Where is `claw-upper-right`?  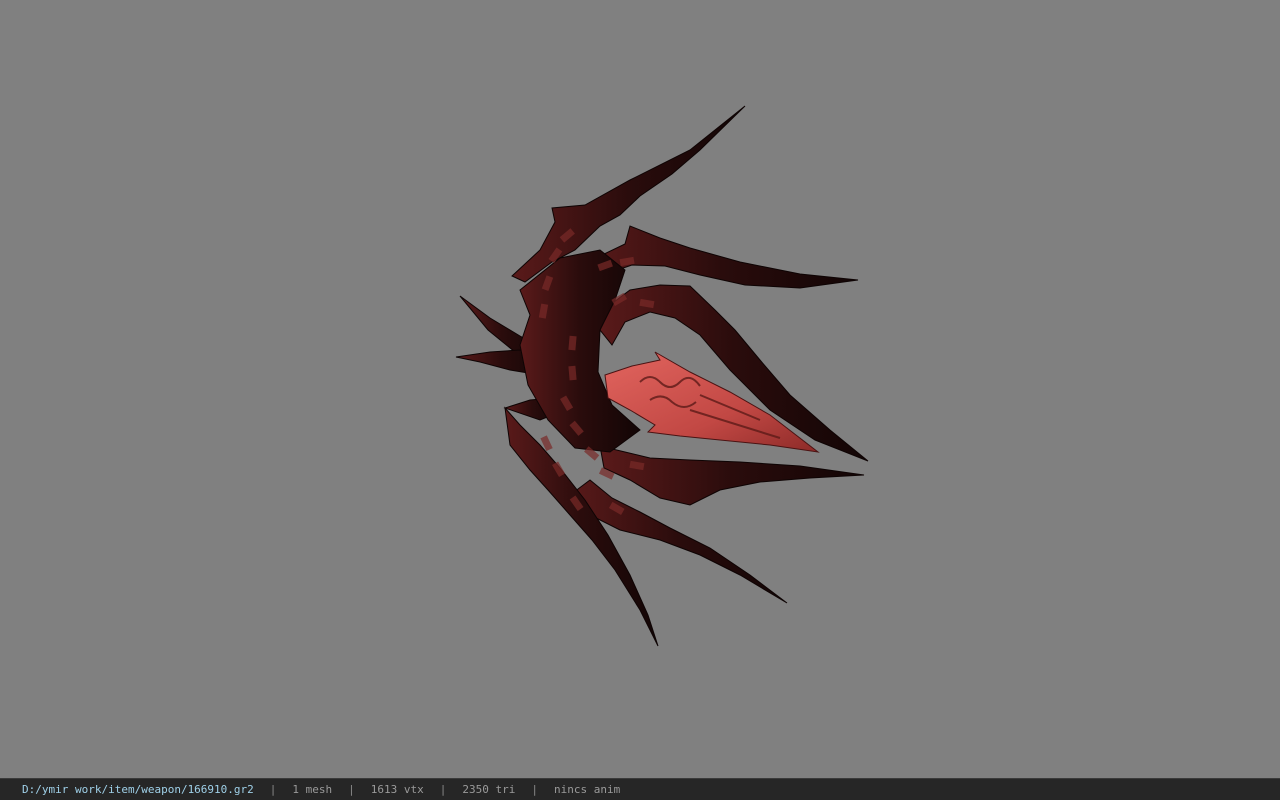
claw-upper-right is located at coordinates (721, 257).